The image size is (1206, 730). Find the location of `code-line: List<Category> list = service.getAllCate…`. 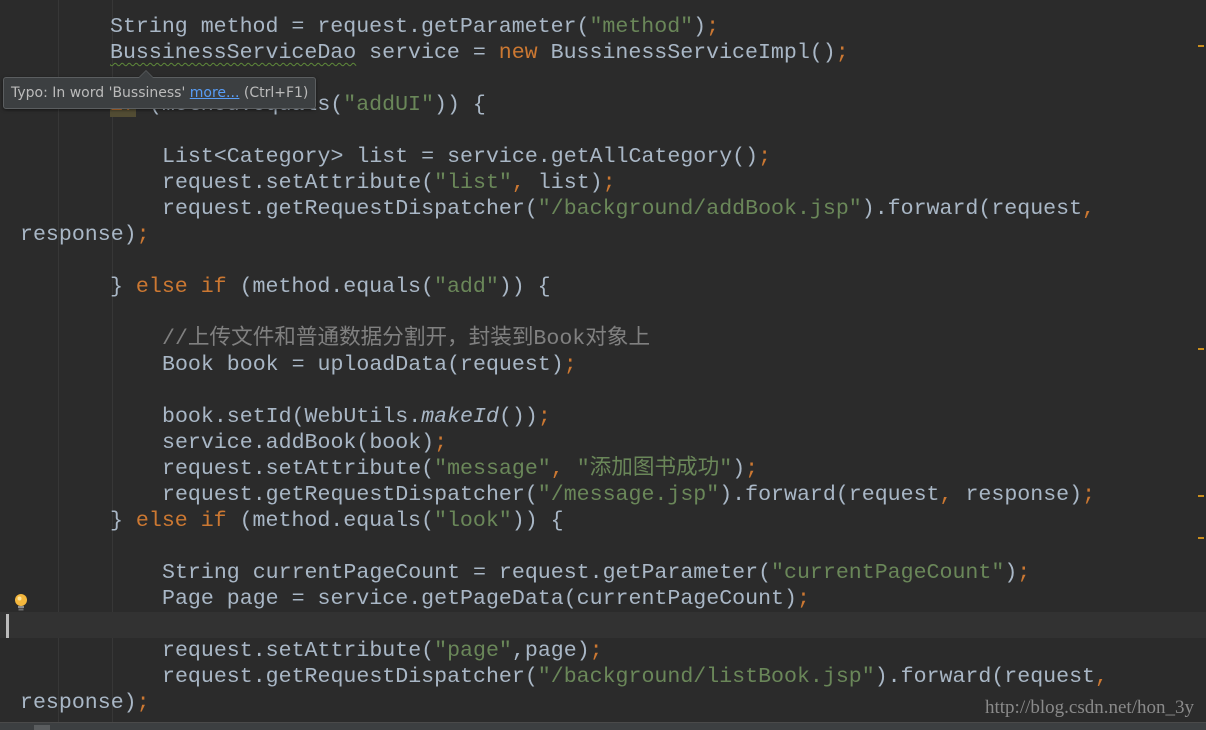

code-line: List<Category> list = service.getAllCate… is located at coordinates (466, 157).